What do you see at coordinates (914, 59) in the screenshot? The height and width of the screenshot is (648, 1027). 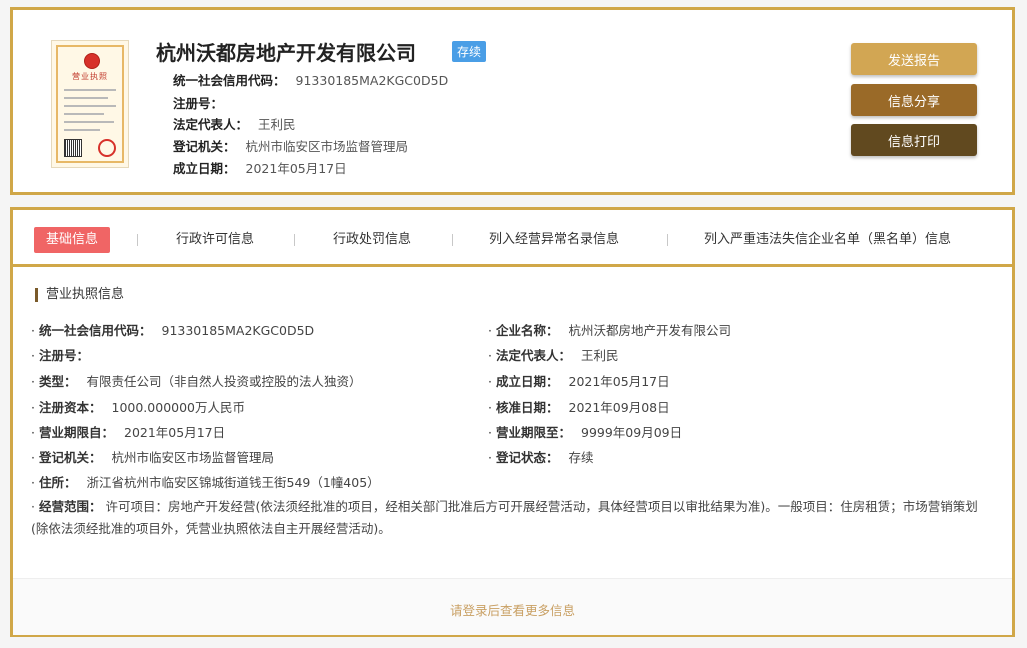 I see `send-report-button: 发送报告` at bounding box center [914, 59].